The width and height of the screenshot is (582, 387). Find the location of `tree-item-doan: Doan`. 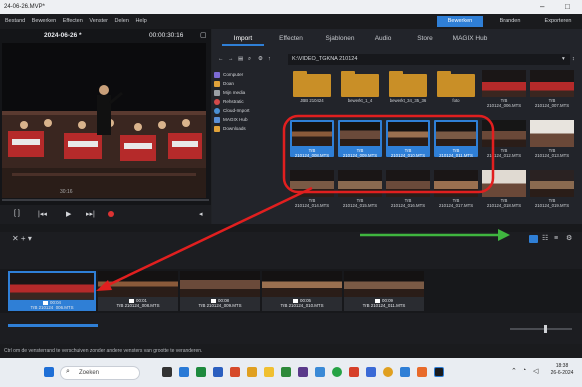

tree-item-doan: Doan is located at coordinates (247, 83).